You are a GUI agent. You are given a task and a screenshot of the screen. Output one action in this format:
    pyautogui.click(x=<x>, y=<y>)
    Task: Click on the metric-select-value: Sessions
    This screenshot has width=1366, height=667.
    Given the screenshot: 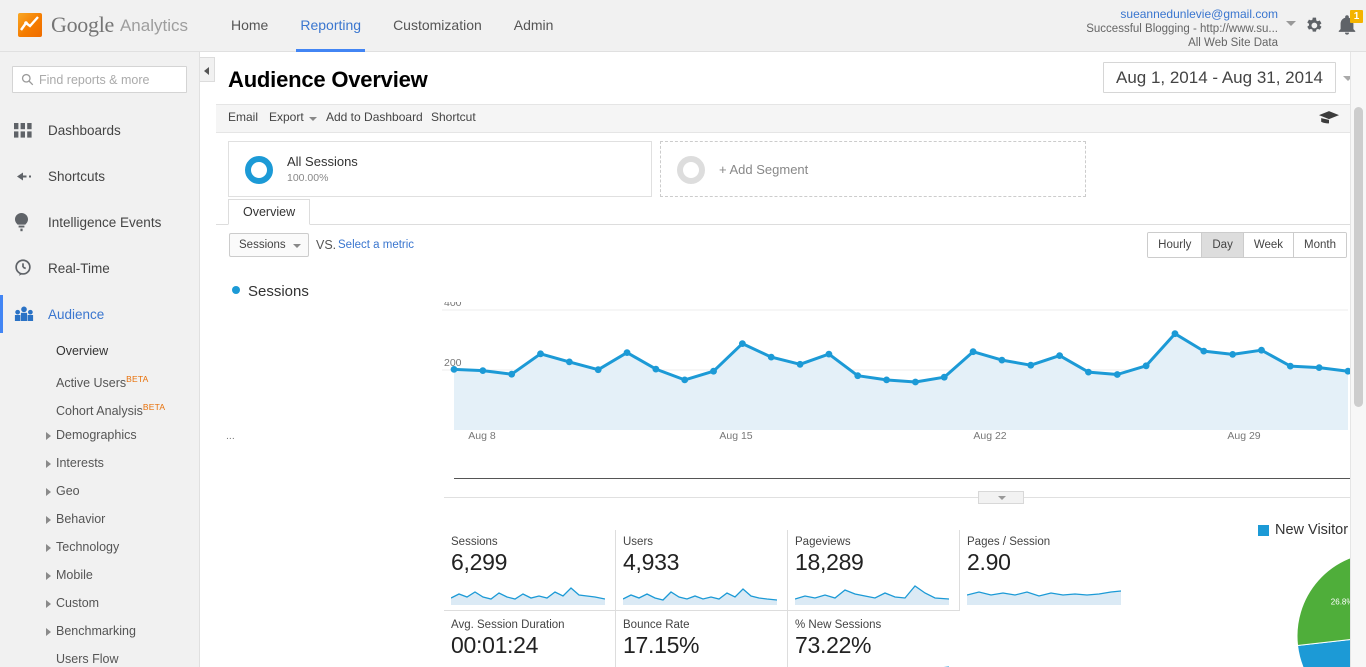 What is the action you would take?
    pyautogui.click(x=262, y=245)
    